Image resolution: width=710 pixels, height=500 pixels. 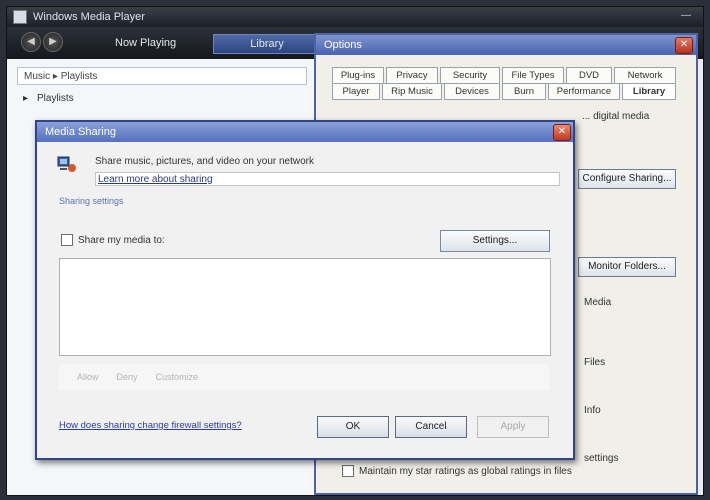 What do you see at coordinates (353, 427) in the screenshot?
I see `ok-button: OK` at bounding box center [353, 427].